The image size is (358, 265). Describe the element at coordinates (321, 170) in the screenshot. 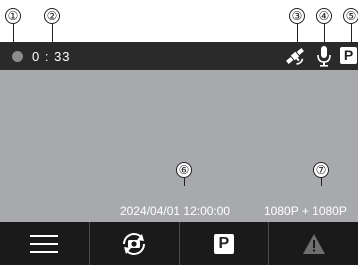

I see `callout-7: ⑦` at that location.